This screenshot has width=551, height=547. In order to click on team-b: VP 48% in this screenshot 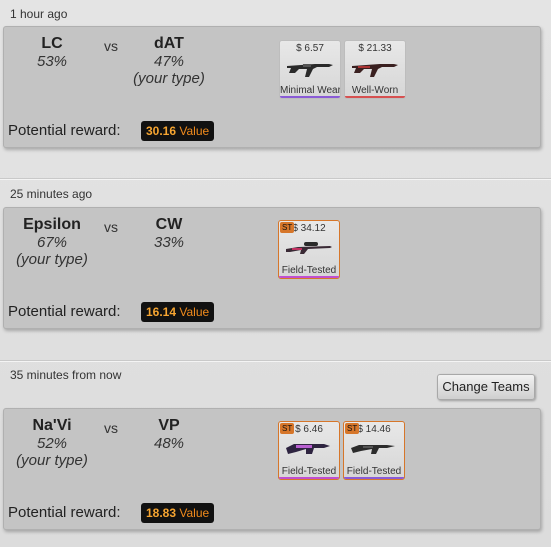, I will do `click(169, 434)`.